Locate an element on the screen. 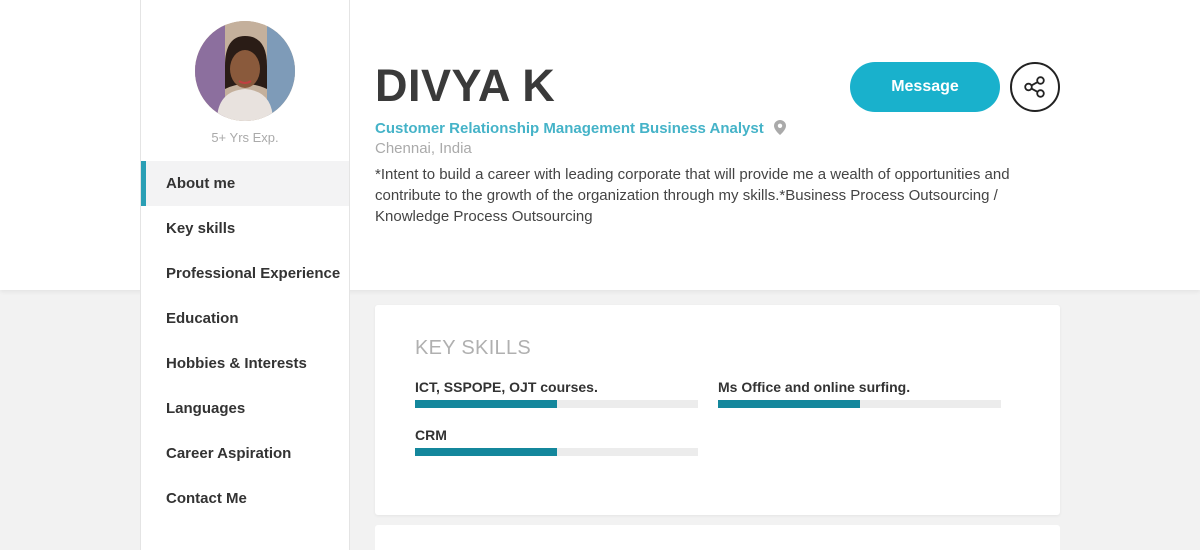 The image size is (1200, 550). location: Chennai, India is located at coordinates (423, 148).